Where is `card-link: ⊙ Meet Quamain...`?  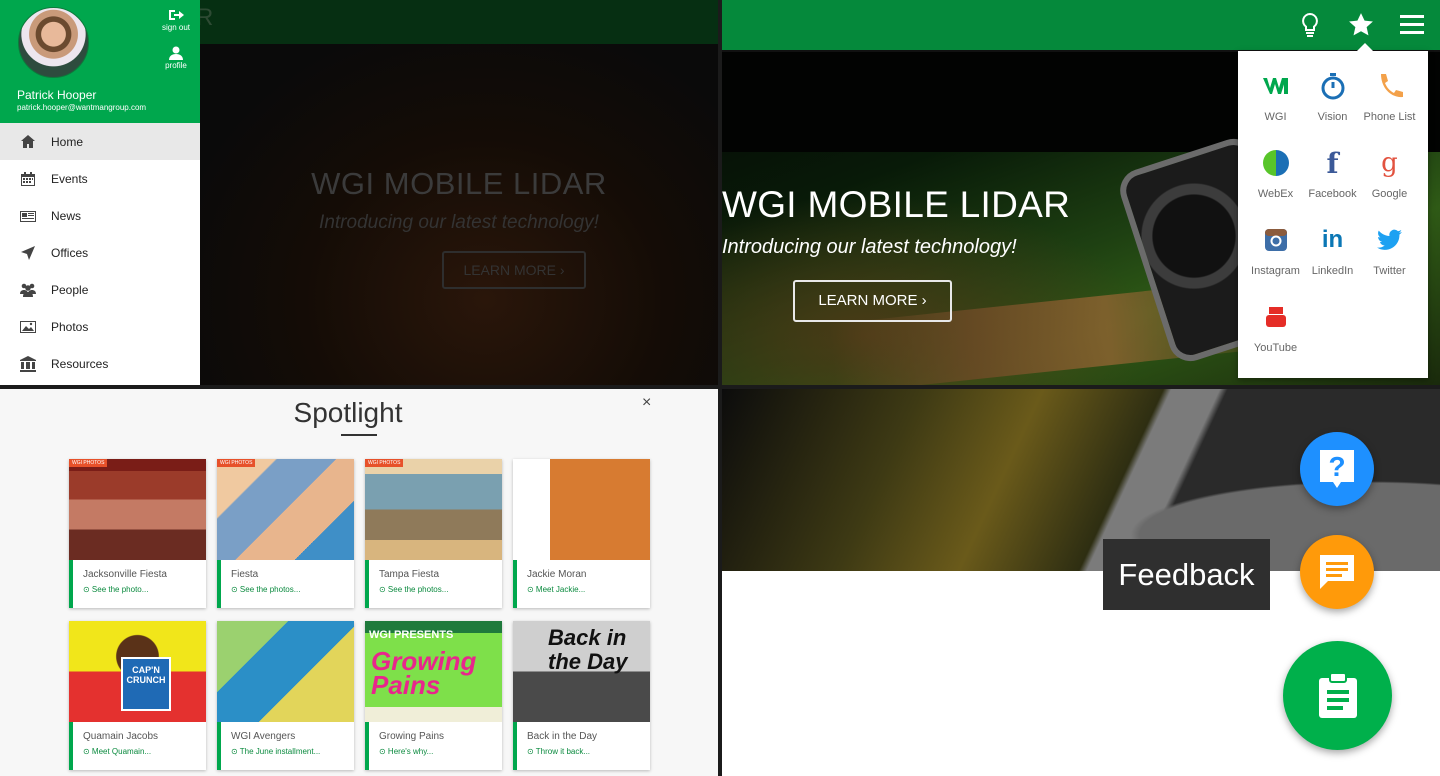 card-link: ⊙ Meet Quamain... is located at coordinates (144, 751).